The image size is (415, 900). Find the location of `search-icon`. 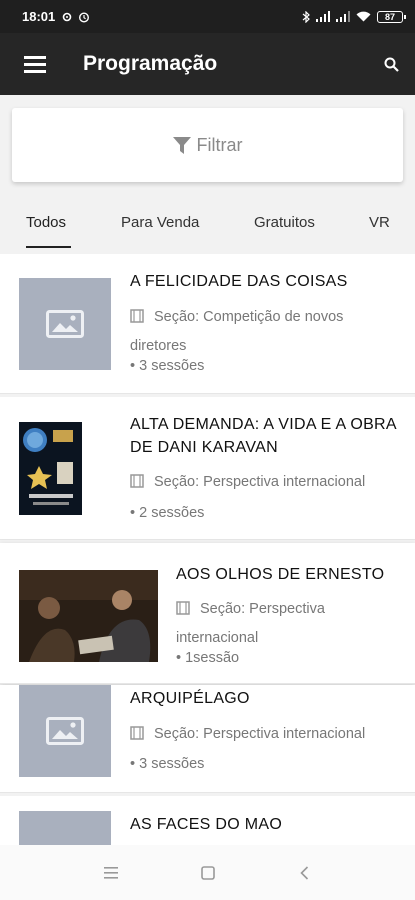

search-icon is located at coordinates (391, 64).